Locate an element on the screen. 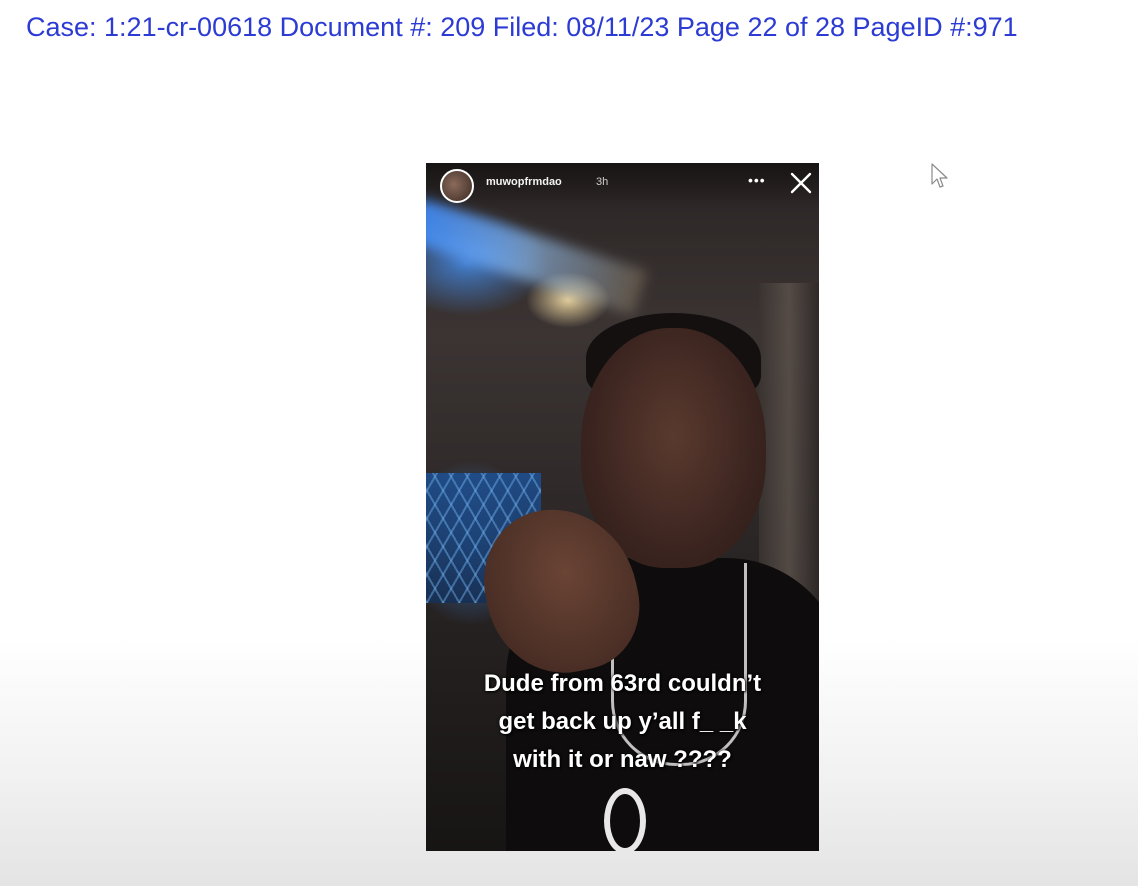  caption-line: with it or naw ???? is located at coordinates (622, 759).